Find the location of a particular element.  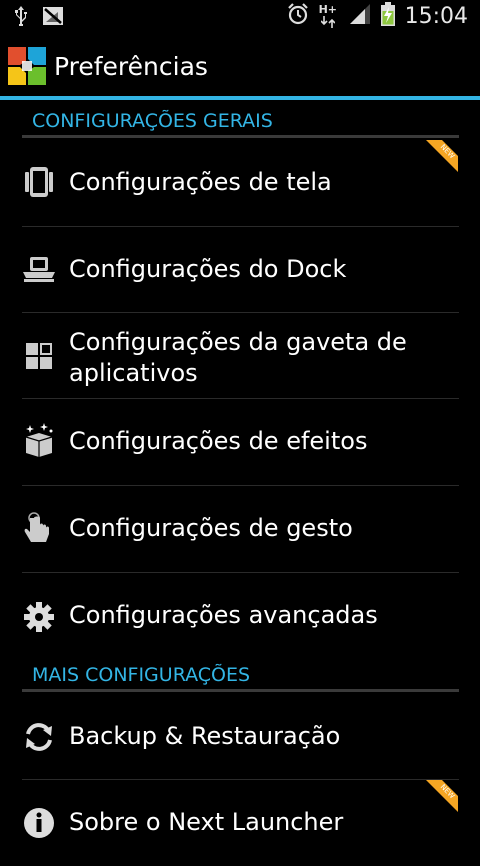

settings-item-label: Configurações de gesto is located at coordinates (211, 528).